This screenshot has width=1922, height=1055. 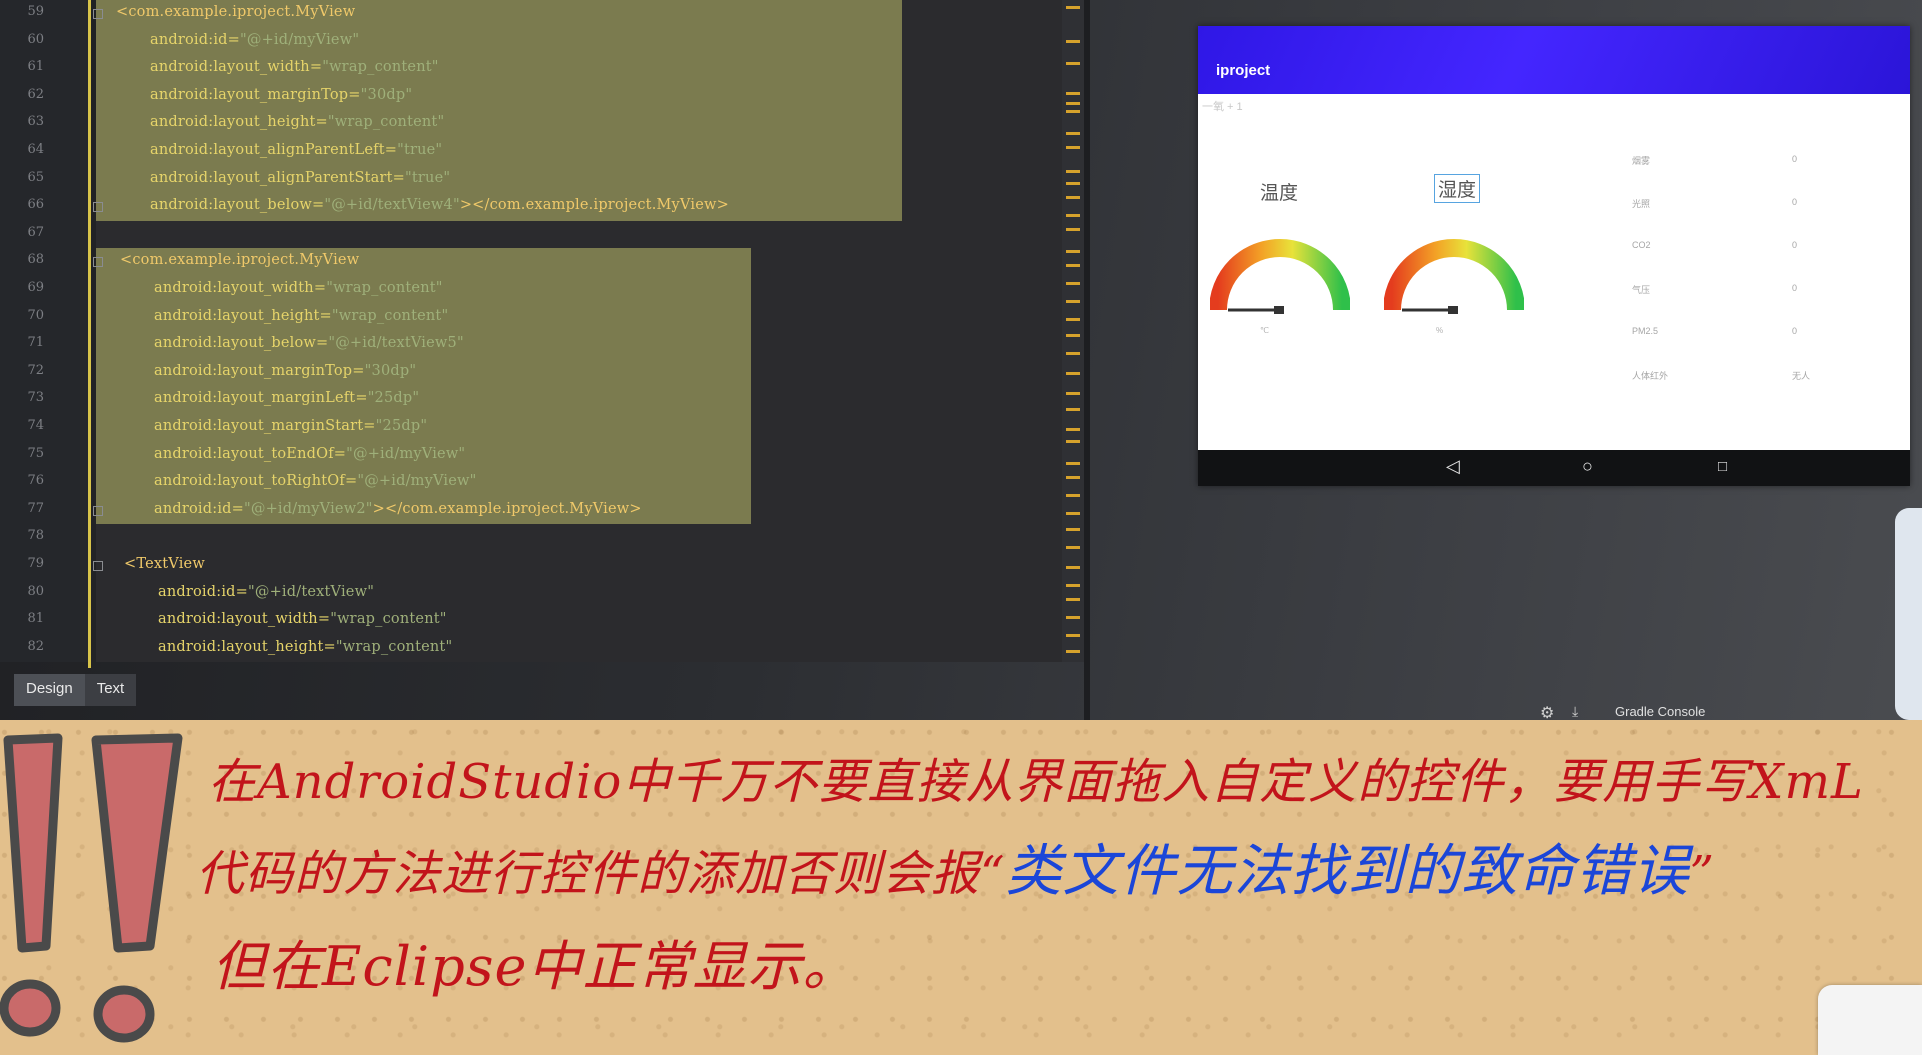 What do you see at coordinates (1073, 331) in the screenshot?
I see `editor-error-stripe` at bounding box center [1073, 331].